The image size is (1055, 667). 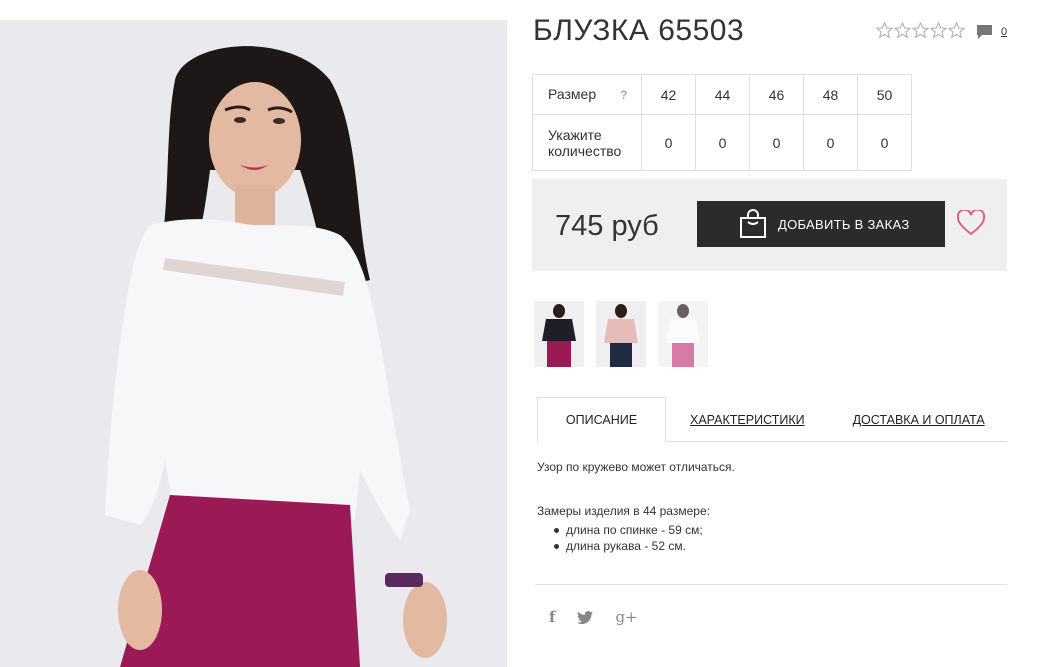 What do you see at coordinates (559, 334) in the screenshot?
I see `thumbnail-black-blouse` at bounding box center [559, 334].